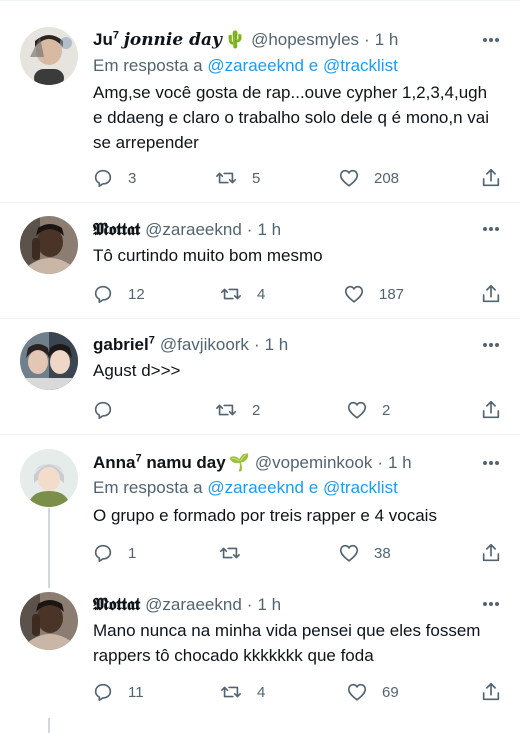 This screenshot has width=520, height=733. What do you see at coordinates (386, 410) in the screenshot?
I see `like-count: 2` at bounding box center [386, 410].